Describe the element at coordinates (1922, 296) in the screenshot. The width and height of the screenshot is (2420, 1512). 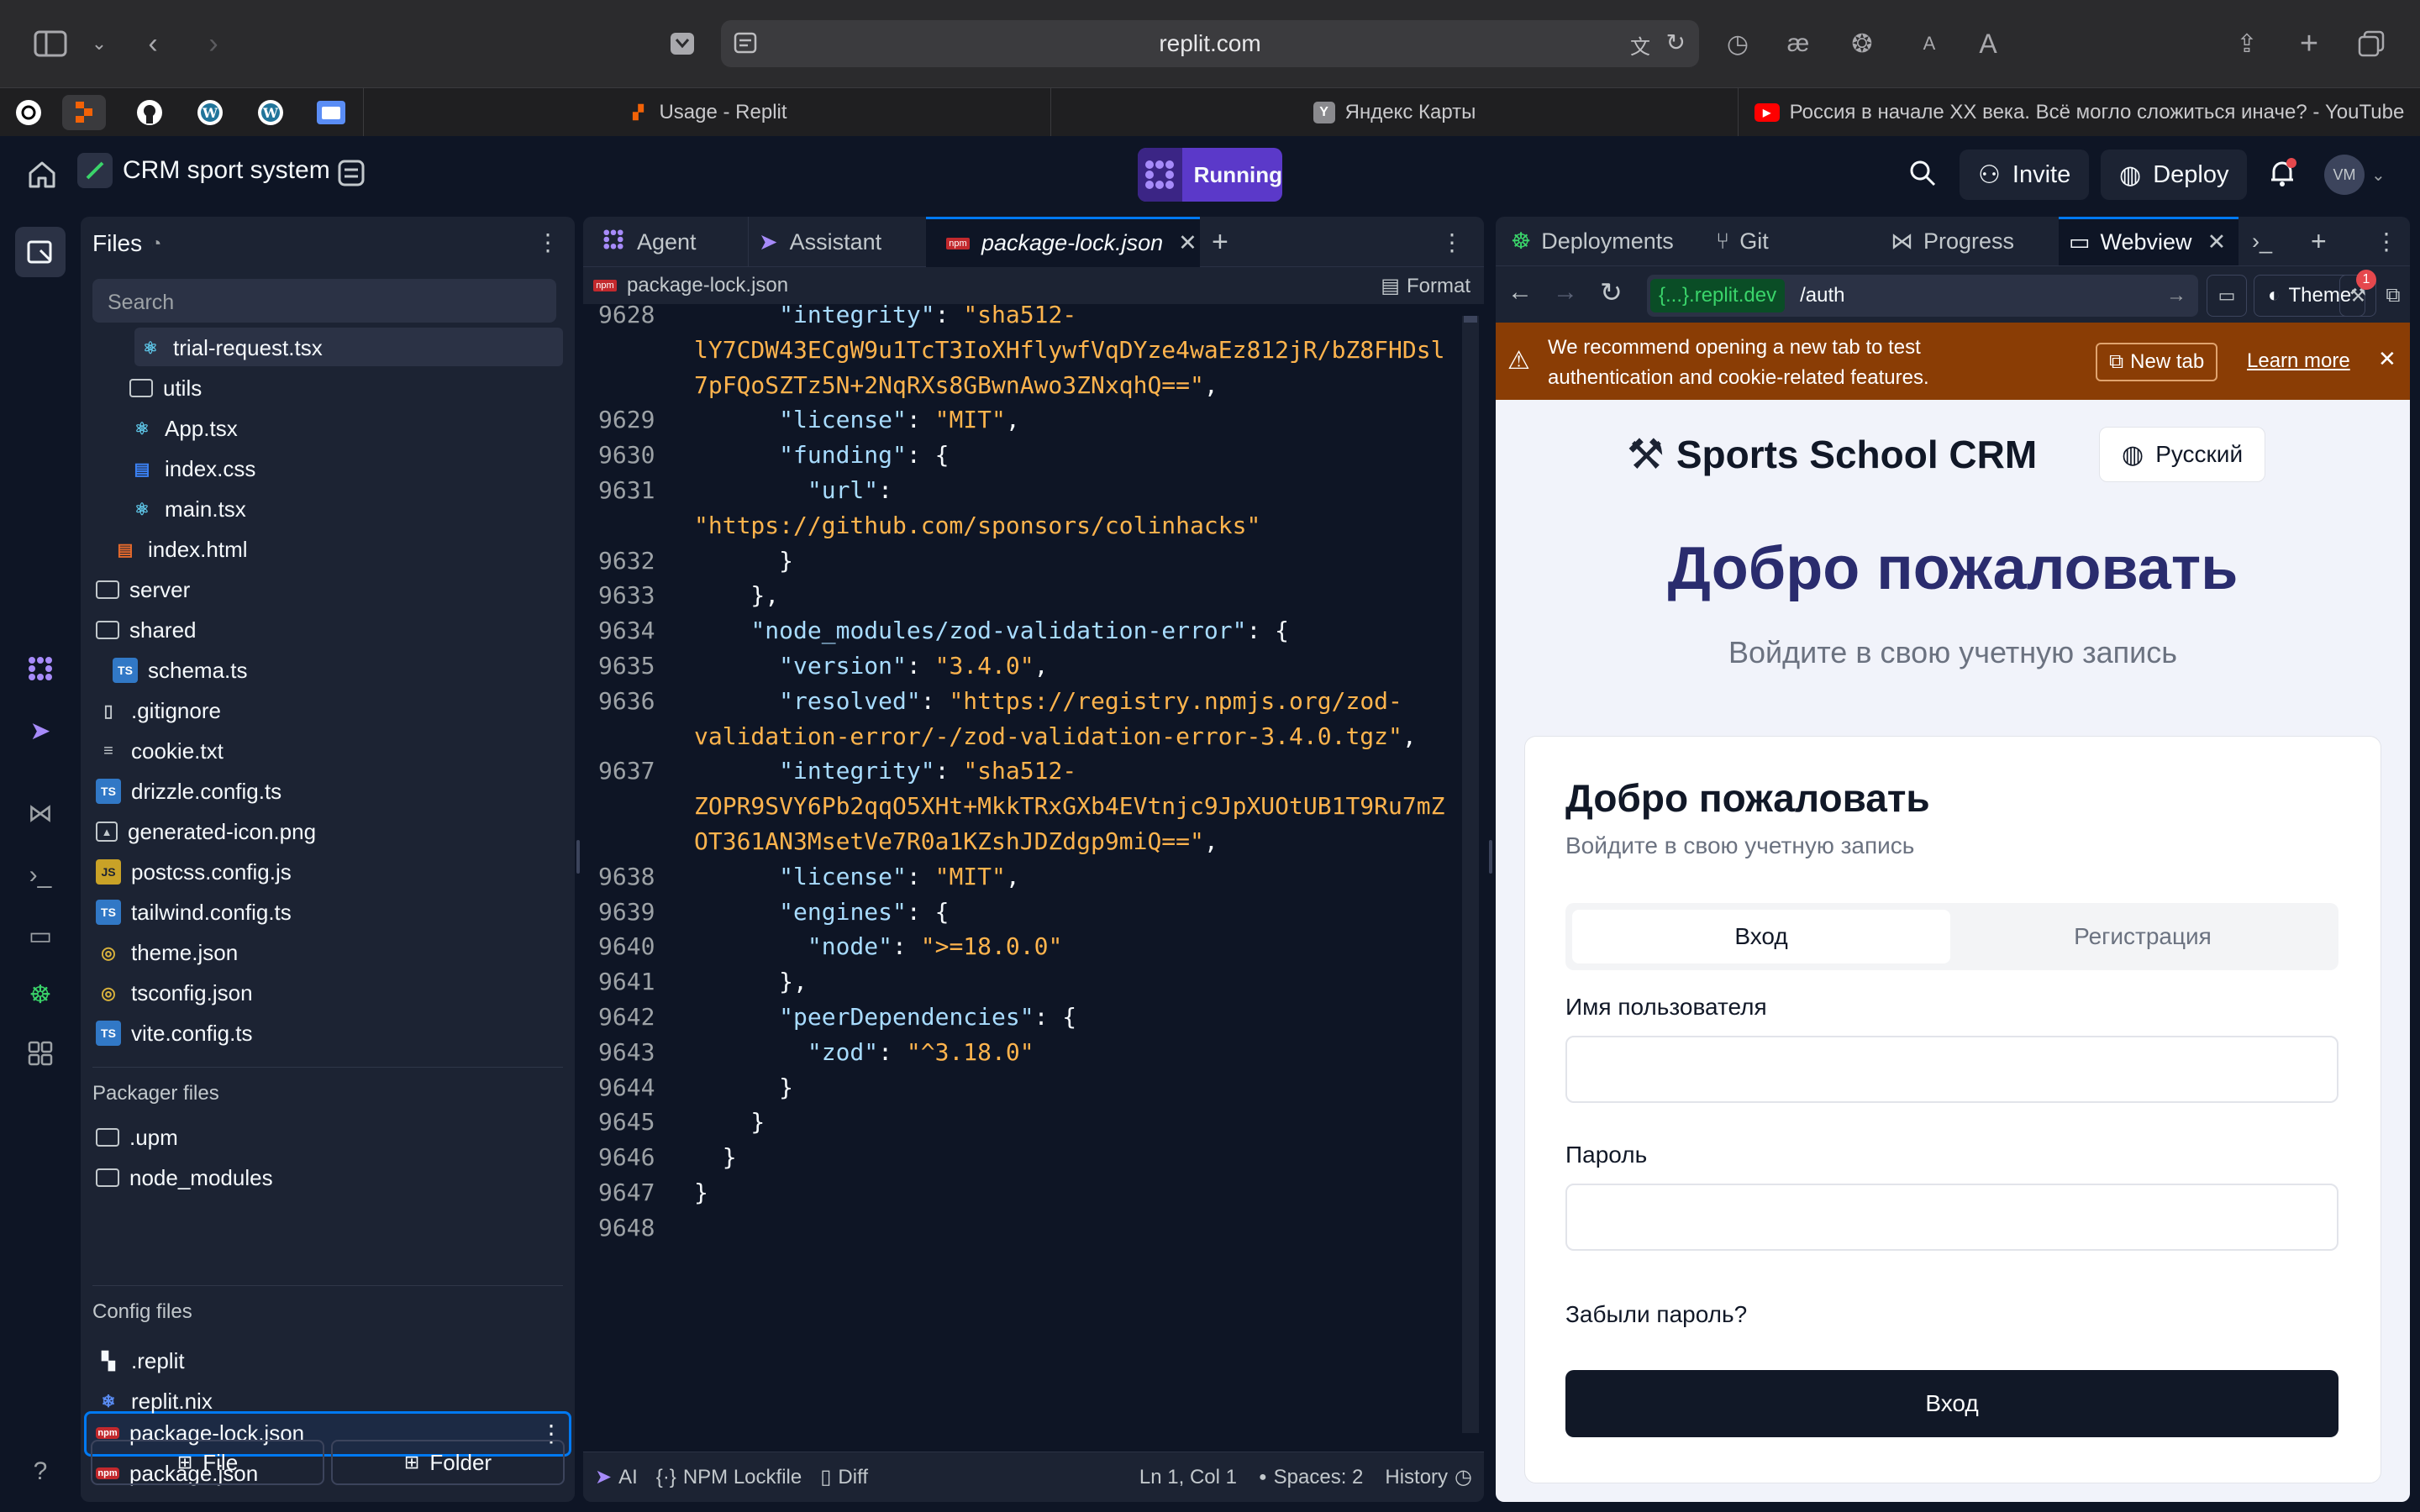
I see `webview-url-field: {...}.replit.dev /auth →` at that location.